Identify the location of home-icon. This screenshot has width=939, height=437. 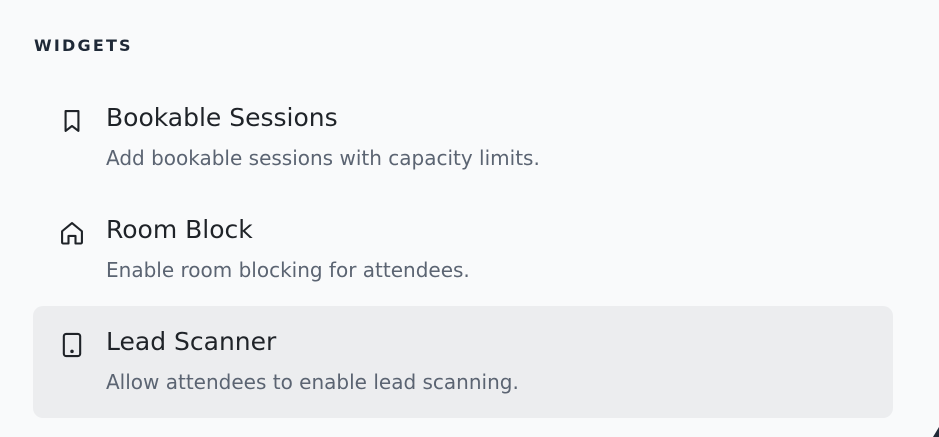
(72, 233).